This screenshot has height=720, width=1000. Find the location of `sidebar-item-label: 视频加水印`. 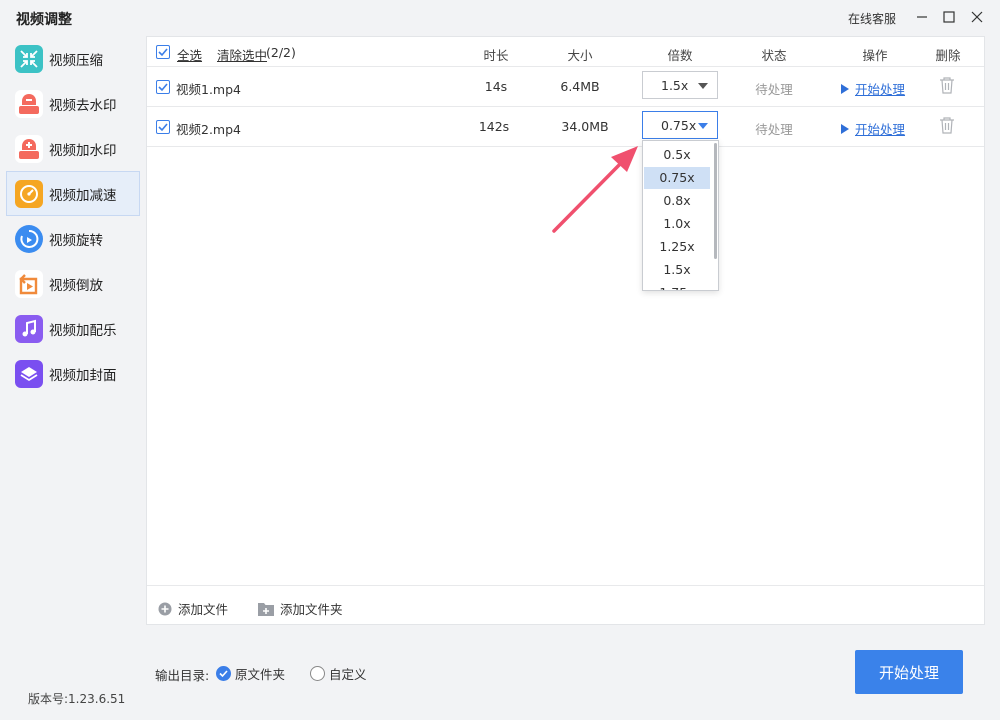

sidebar-item-label: 视频加水印 is located at coordinates (83, 150).